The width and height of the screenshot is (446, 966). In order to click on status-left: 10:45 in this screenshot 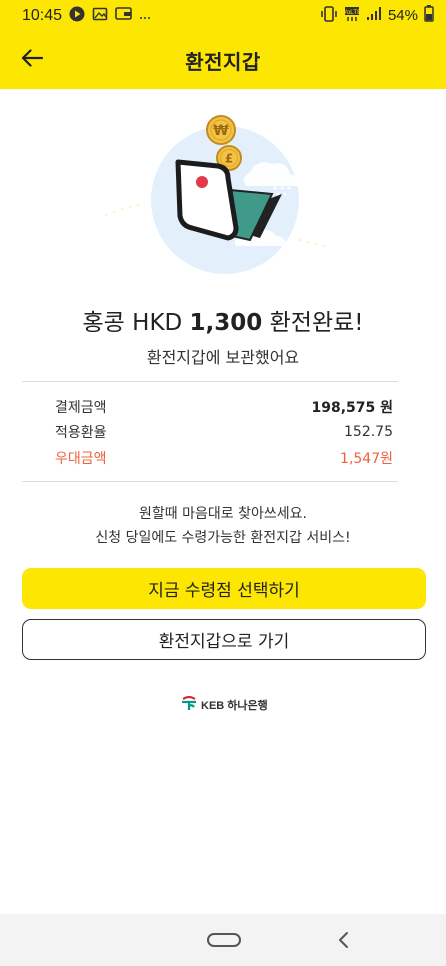, I will do `click(86, 16)`.